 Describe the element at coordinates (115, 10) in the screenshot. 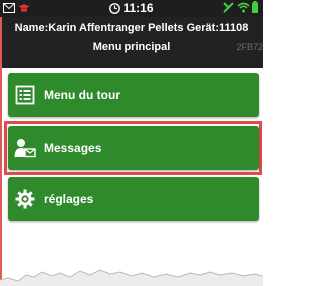

I see `clock-icon` at that location.